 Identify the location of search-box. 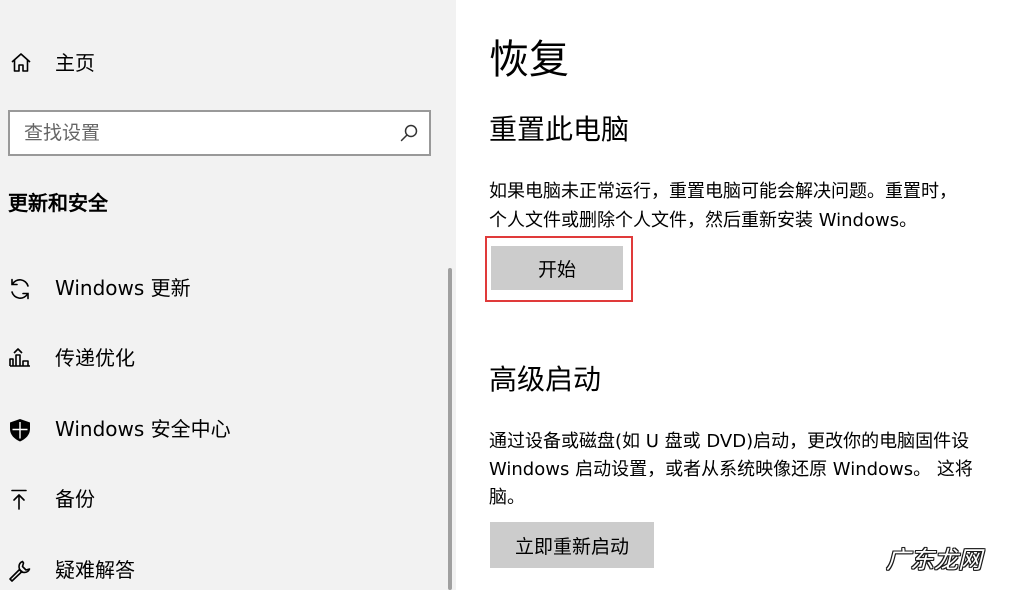
(219, 133).